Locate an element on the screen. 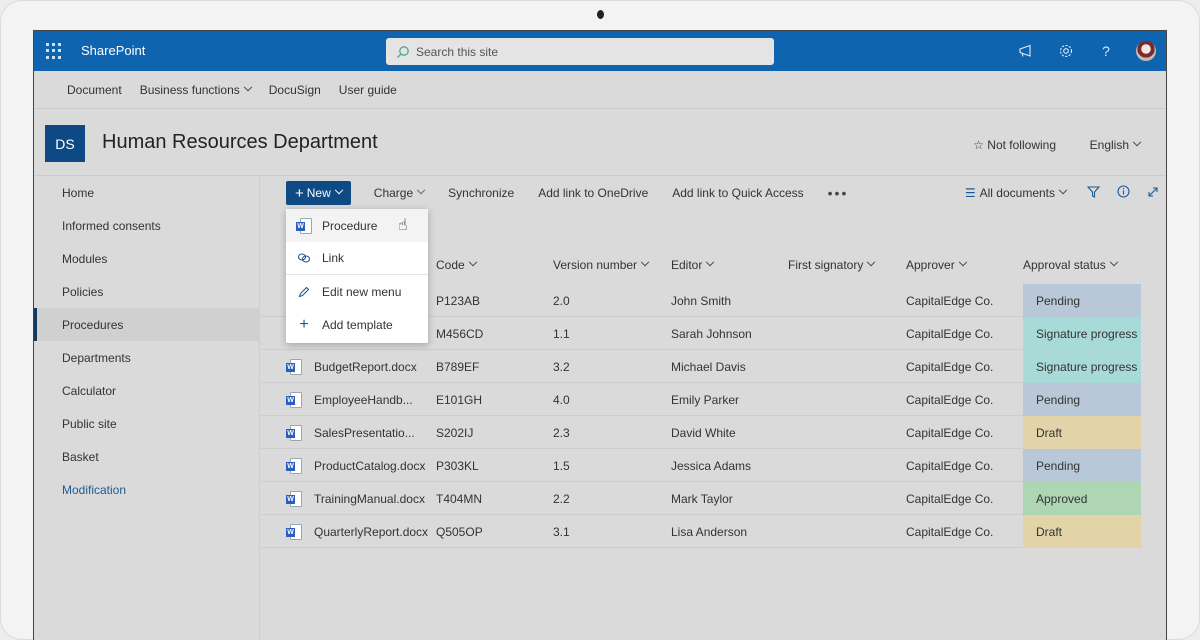 Image resolution: width=1200 pixels, height=640 pixels. filter-icon is located at coordinates (1093, 193).